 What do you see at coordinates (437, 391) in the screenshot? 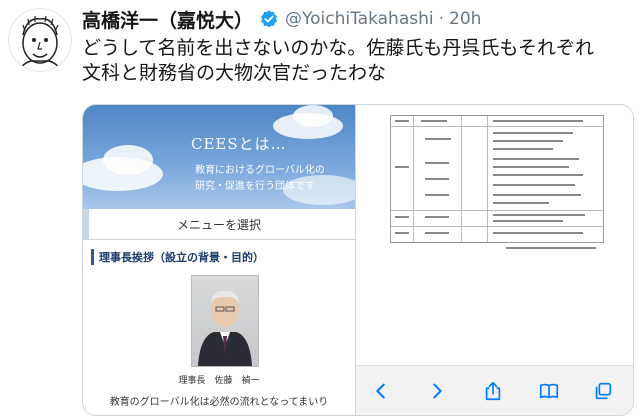
I see `forward-icon` at bounding box center [437, 391].